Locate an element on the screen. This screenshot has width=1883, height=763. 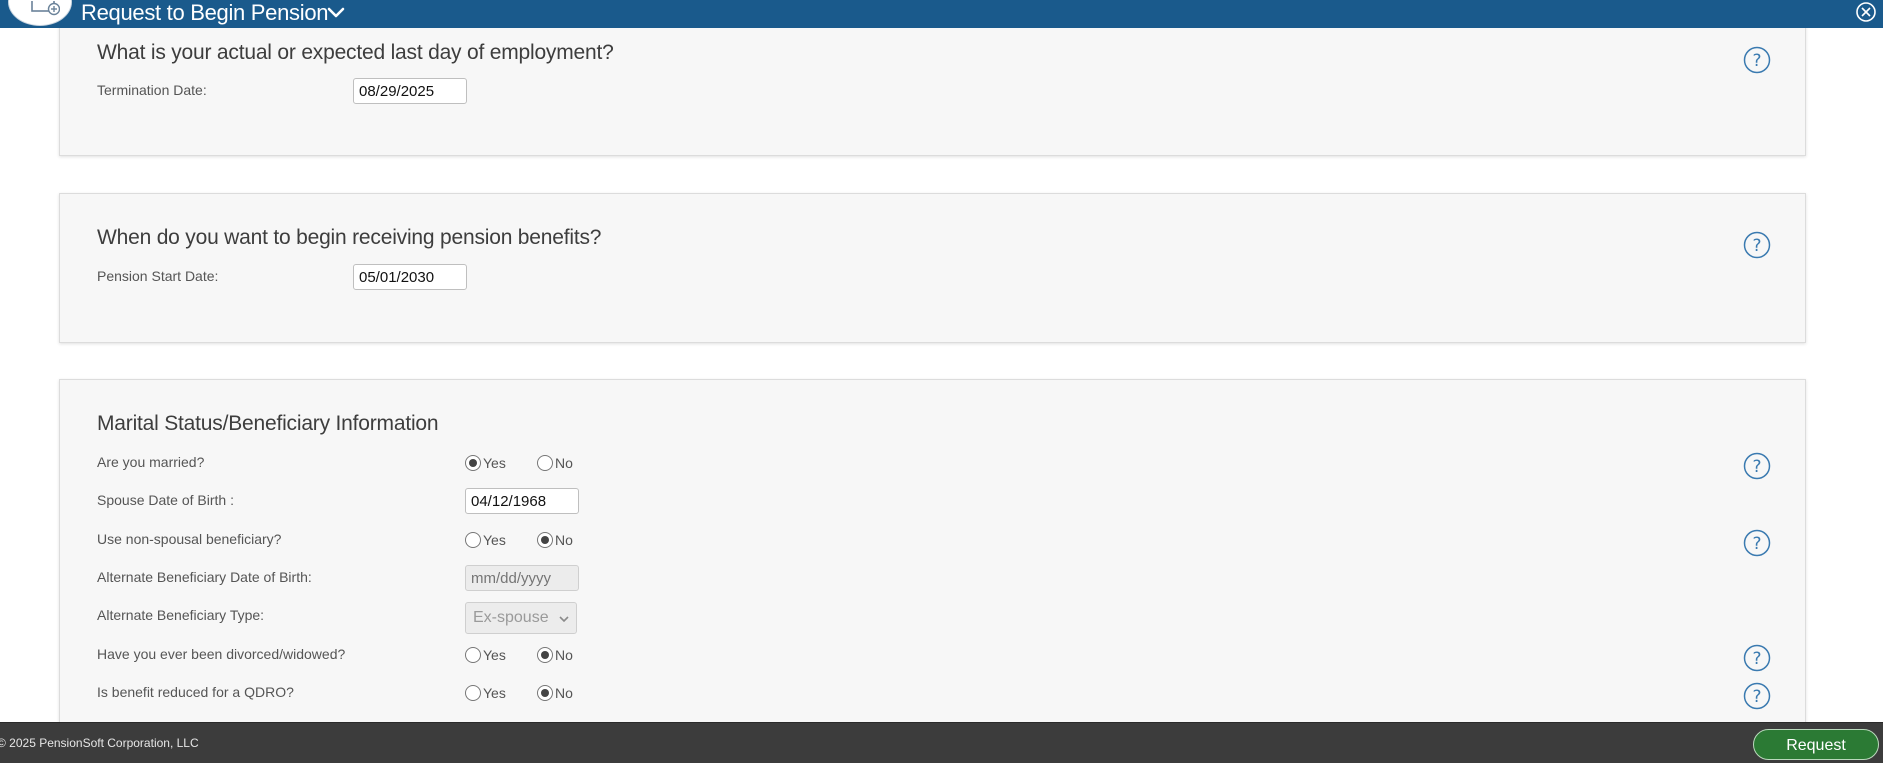
spouse-dob-label: Spouse Date of Birth : is located at coordinates (165, 500).